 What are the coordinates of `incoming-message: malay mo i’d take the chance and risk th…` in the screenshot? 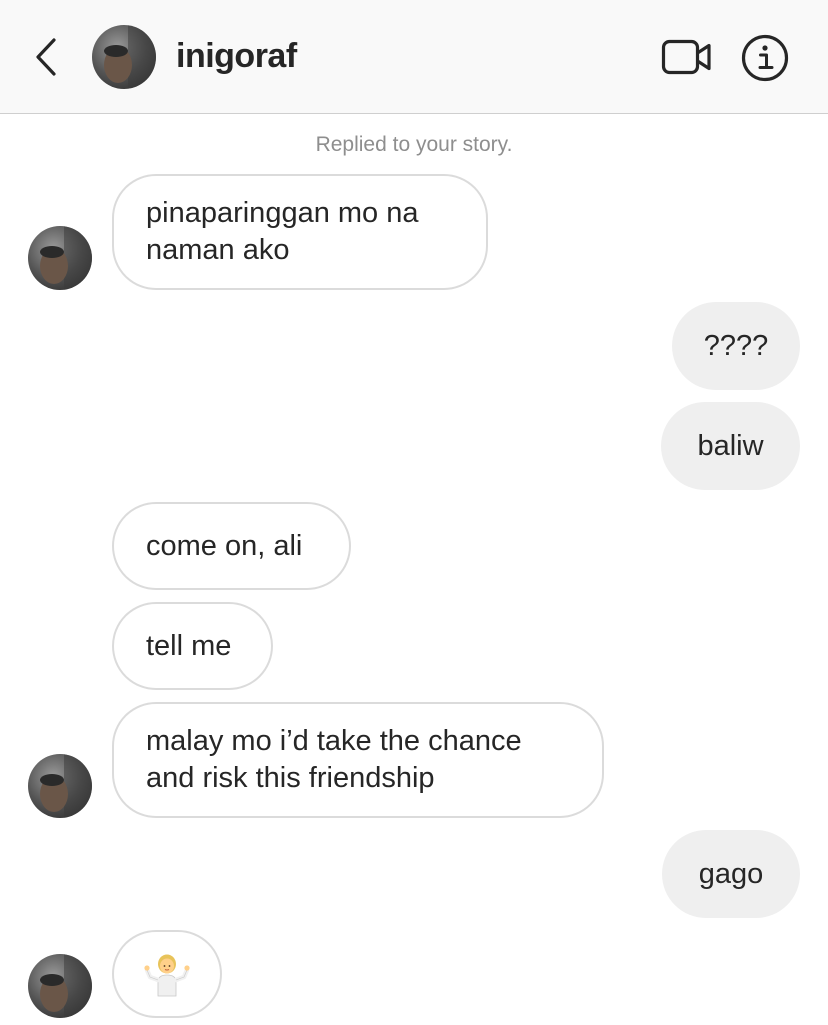 It's located at (358, 760).